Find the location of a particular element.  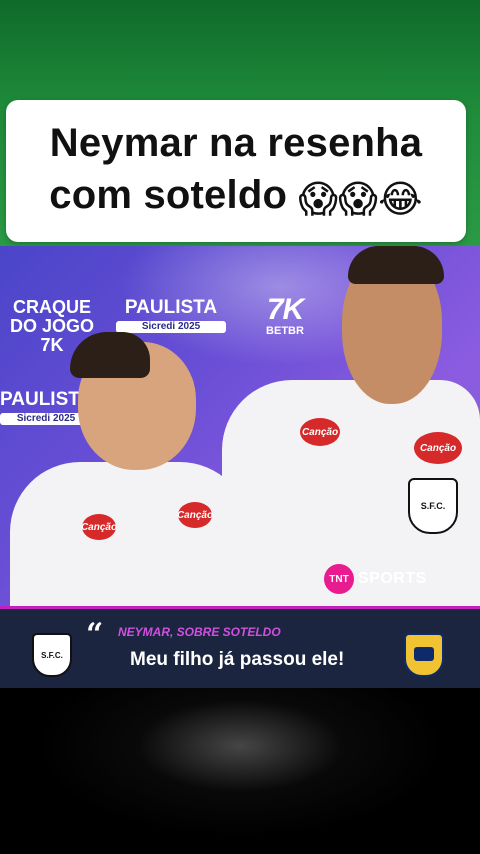

tnt-logo-icon: TNT is located at coordinates (339, 579).